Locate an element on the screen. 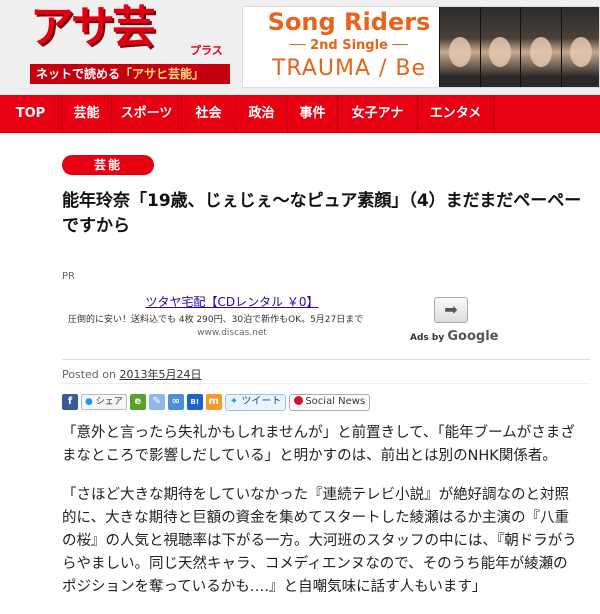 The width and height of the screenshot is (600, 614). main-nav: TOP 芸能 スポーツ 社会 政治 事件 女子アナ エンタメ is located at coordinates (300, 114).